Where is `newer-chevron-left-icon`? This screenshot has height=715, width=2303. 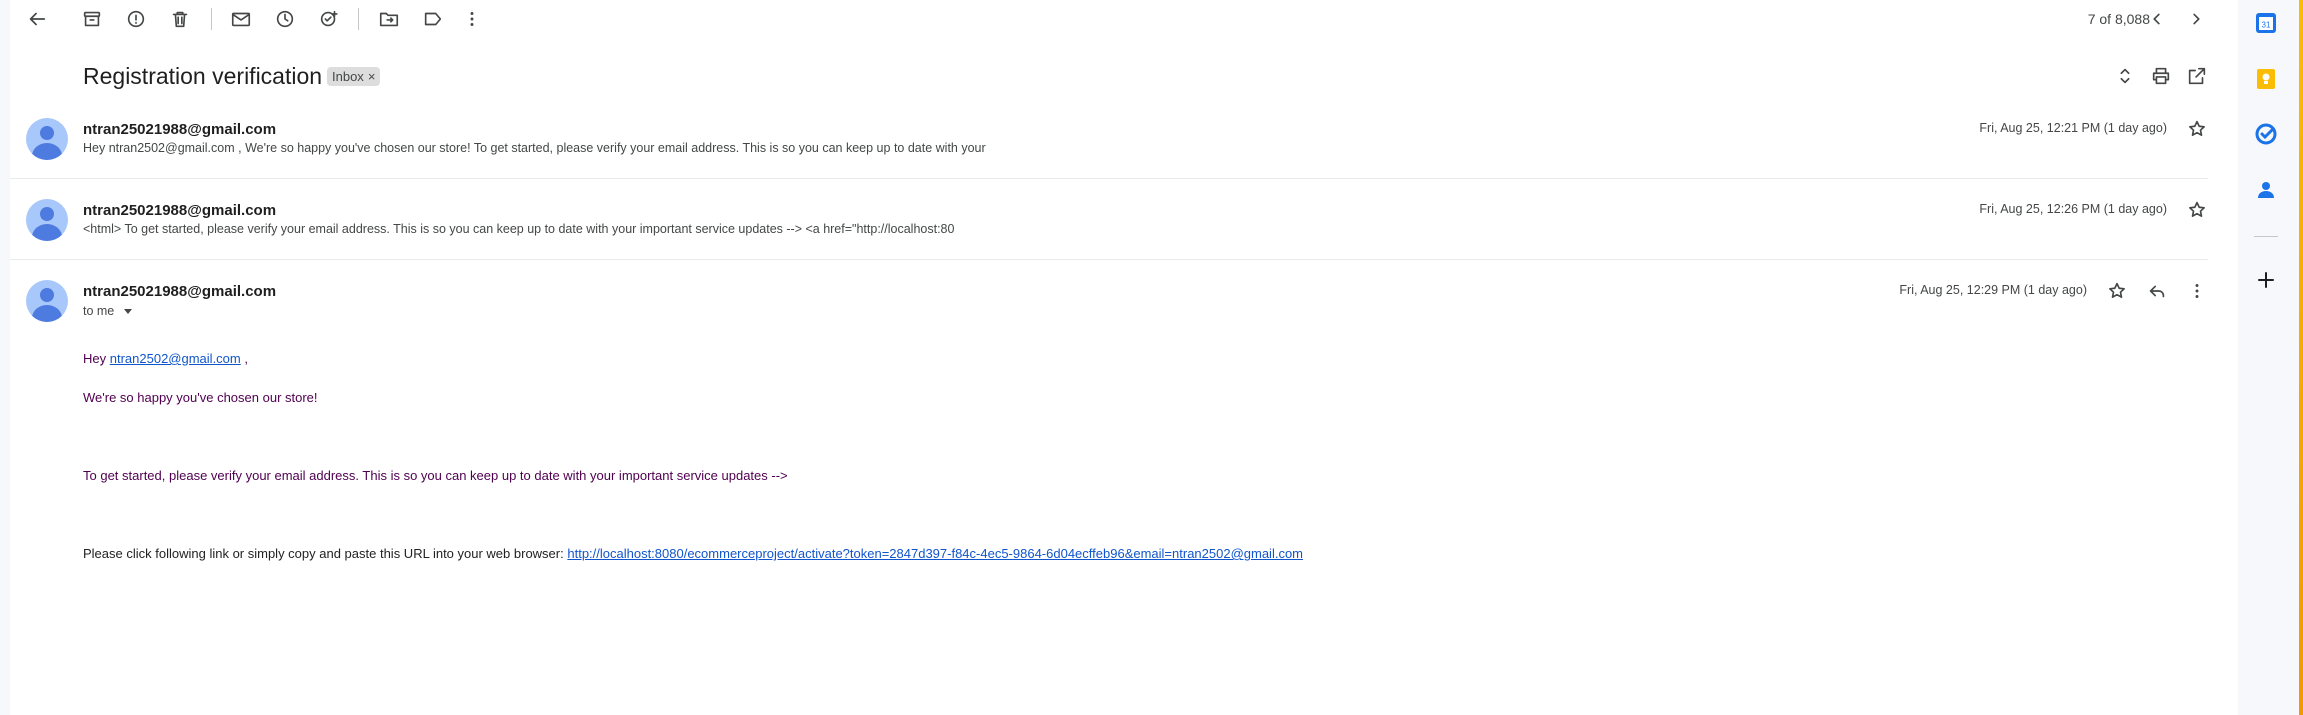
newer-chevron-left-icon is located at coordinates (2157, 19).